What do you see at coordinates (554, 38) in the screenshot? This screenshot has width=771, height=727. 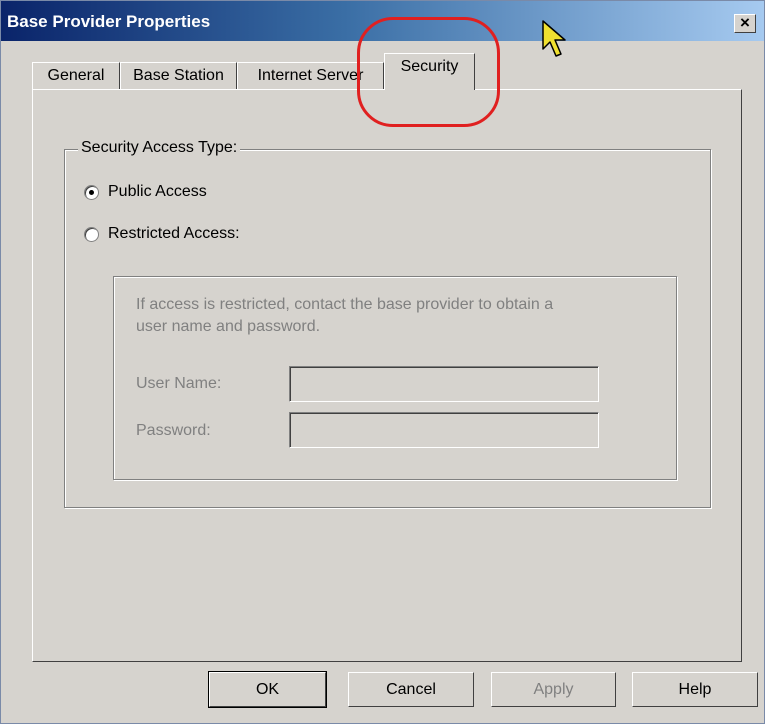 I see `mouse-cursor-icon` at bounding box center [554, 38].